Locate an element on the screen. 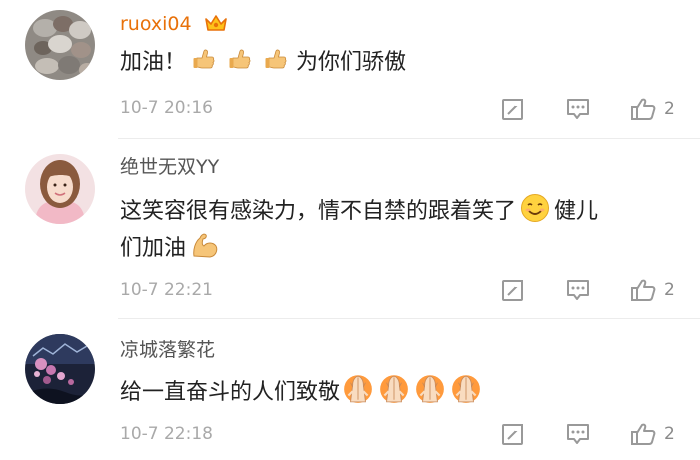 The height and width of the screenshot is (460, 700). smiling-face-emoji is located at coordinates (535, 208).